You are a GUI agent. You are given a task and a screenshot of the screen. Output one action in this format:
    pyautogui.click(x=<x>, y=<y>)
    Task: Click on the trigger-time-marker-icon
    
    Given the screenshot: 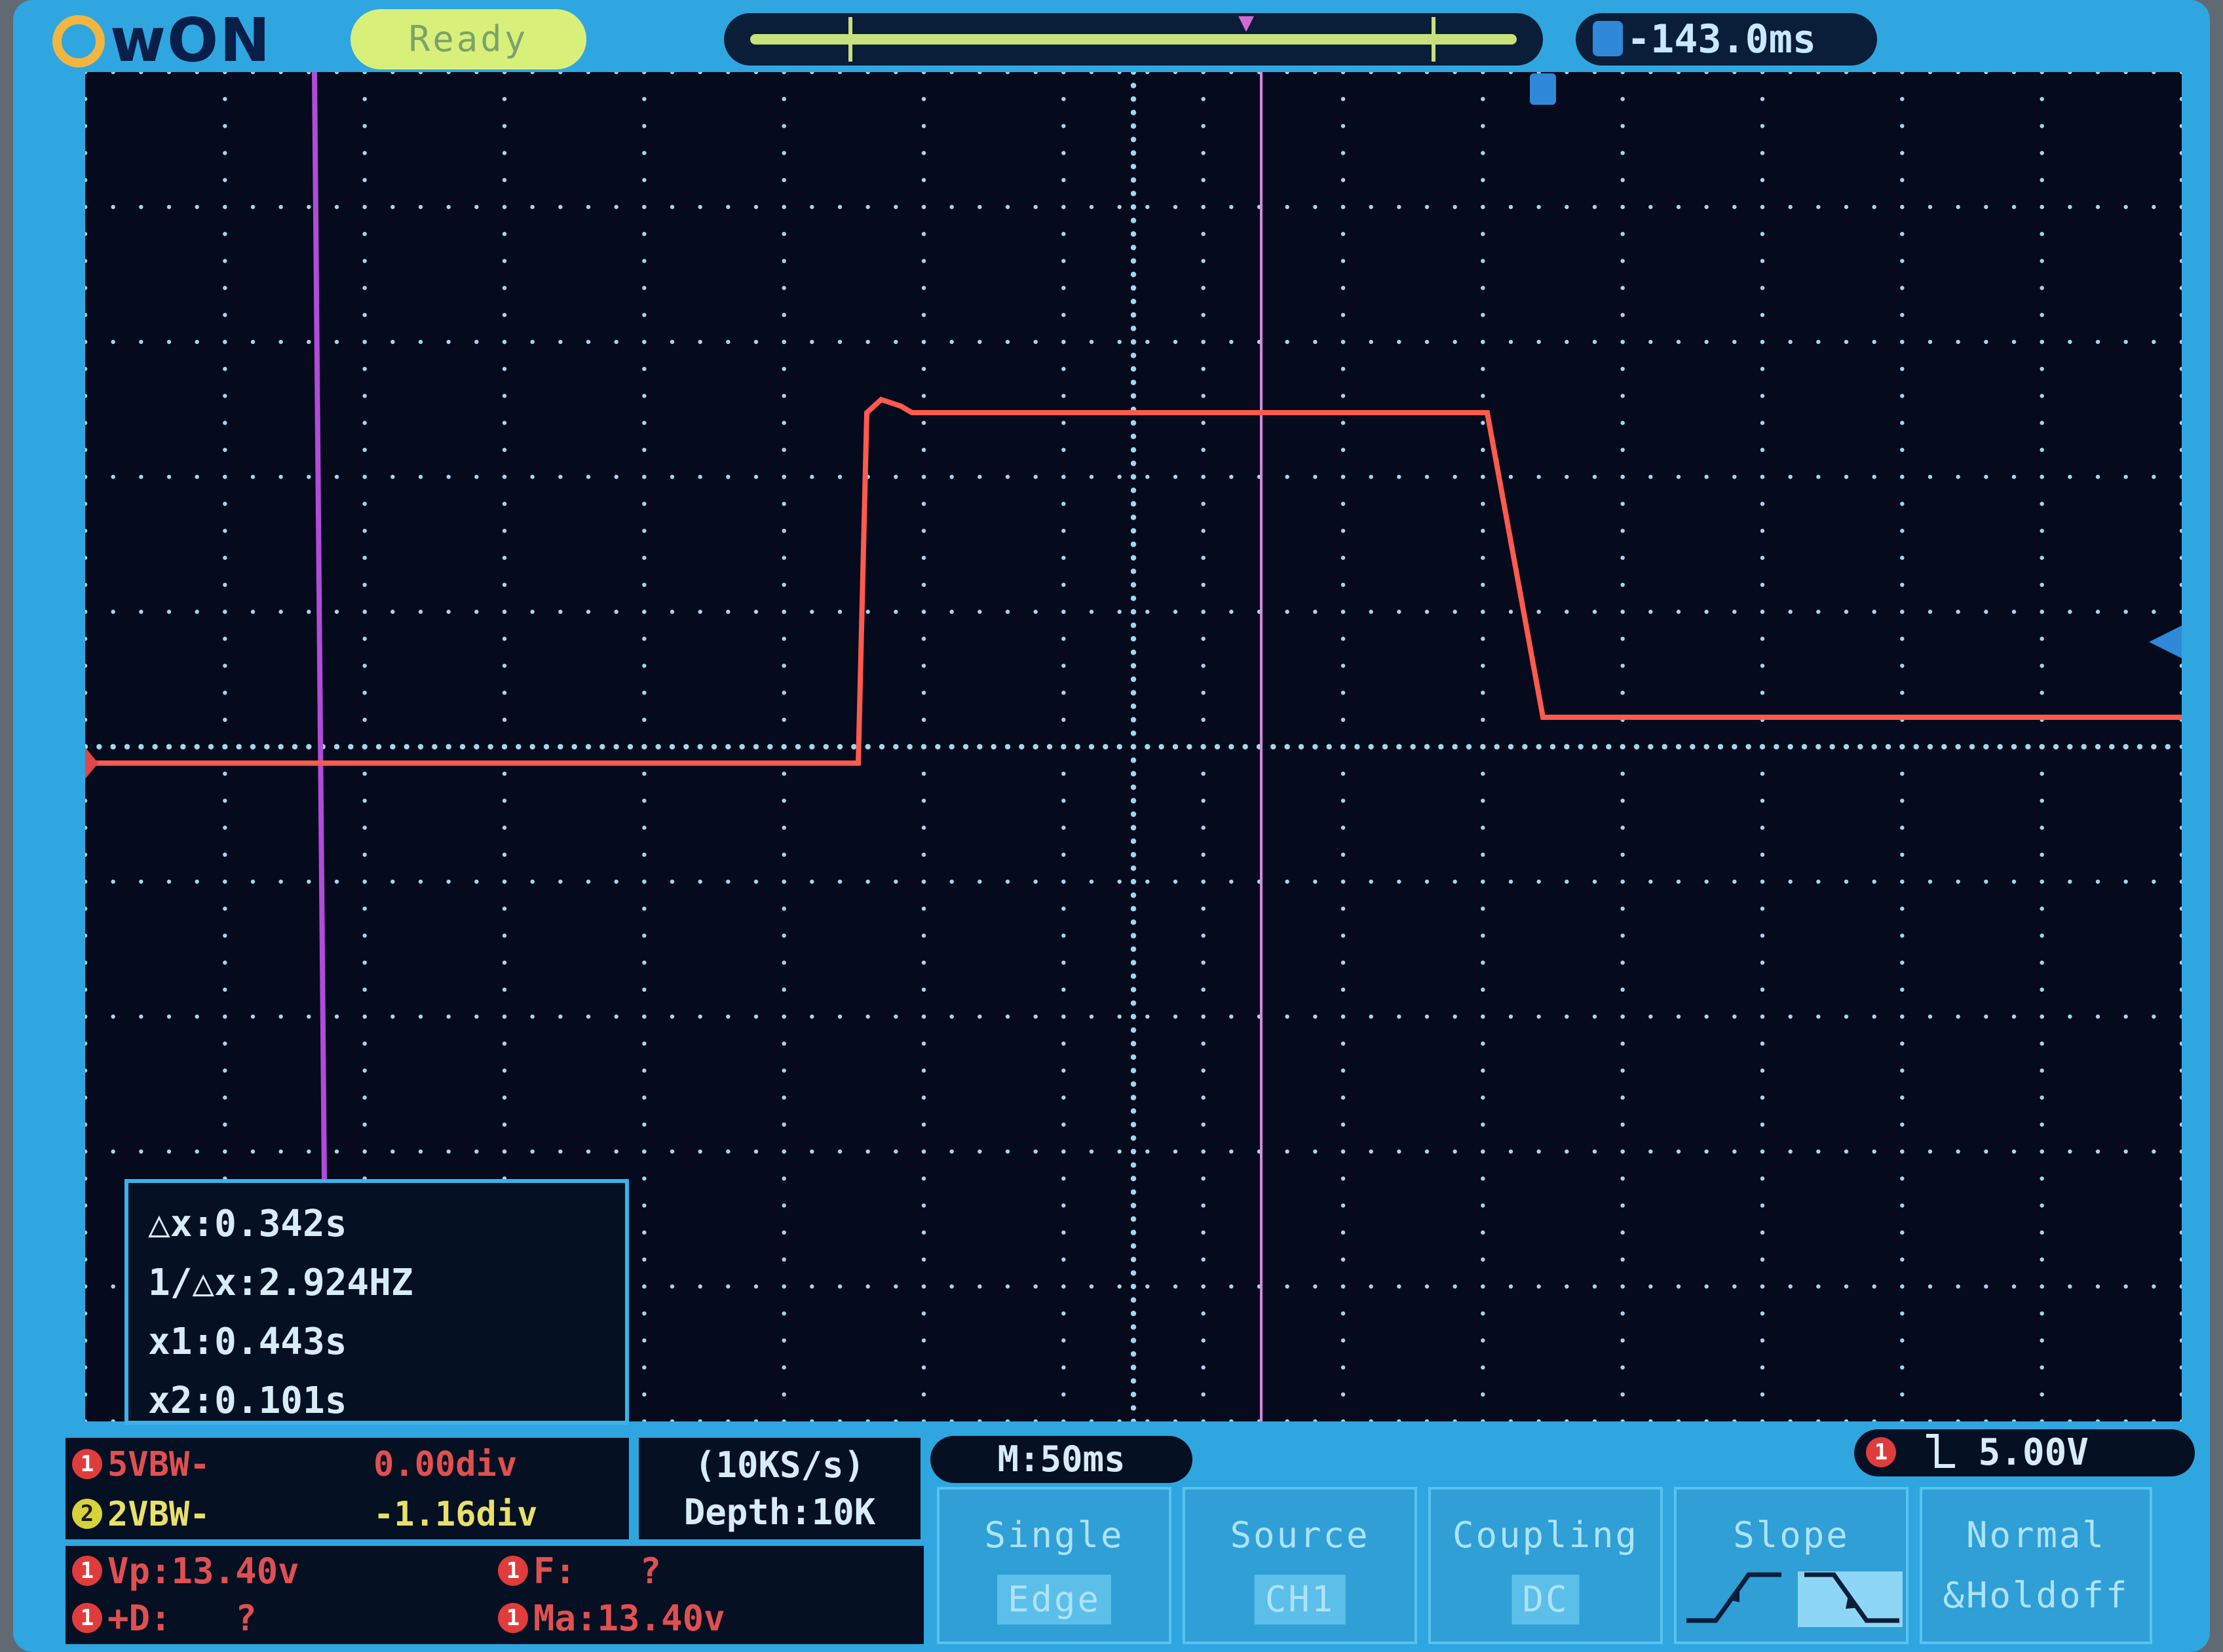 What is the action you would take?
    pyautogui.click(x=1543, y=89)
    